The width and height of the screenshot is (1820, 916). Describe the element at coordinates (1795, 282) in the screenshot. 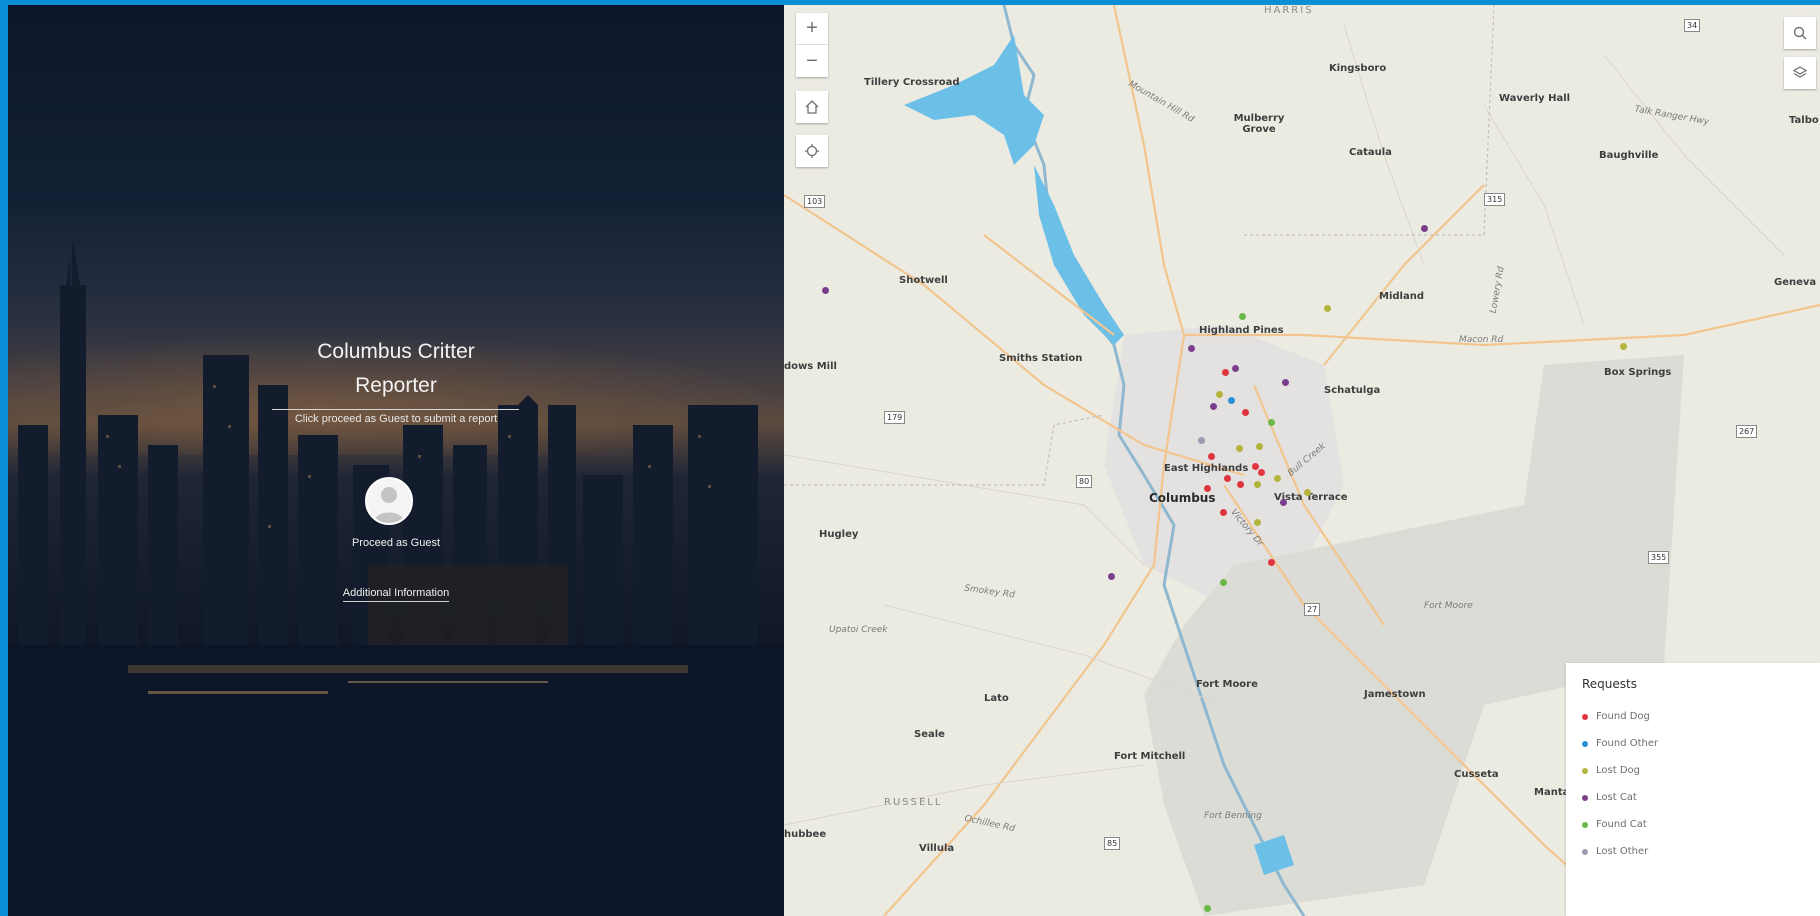

I see `place-label: Geneva` at that location.